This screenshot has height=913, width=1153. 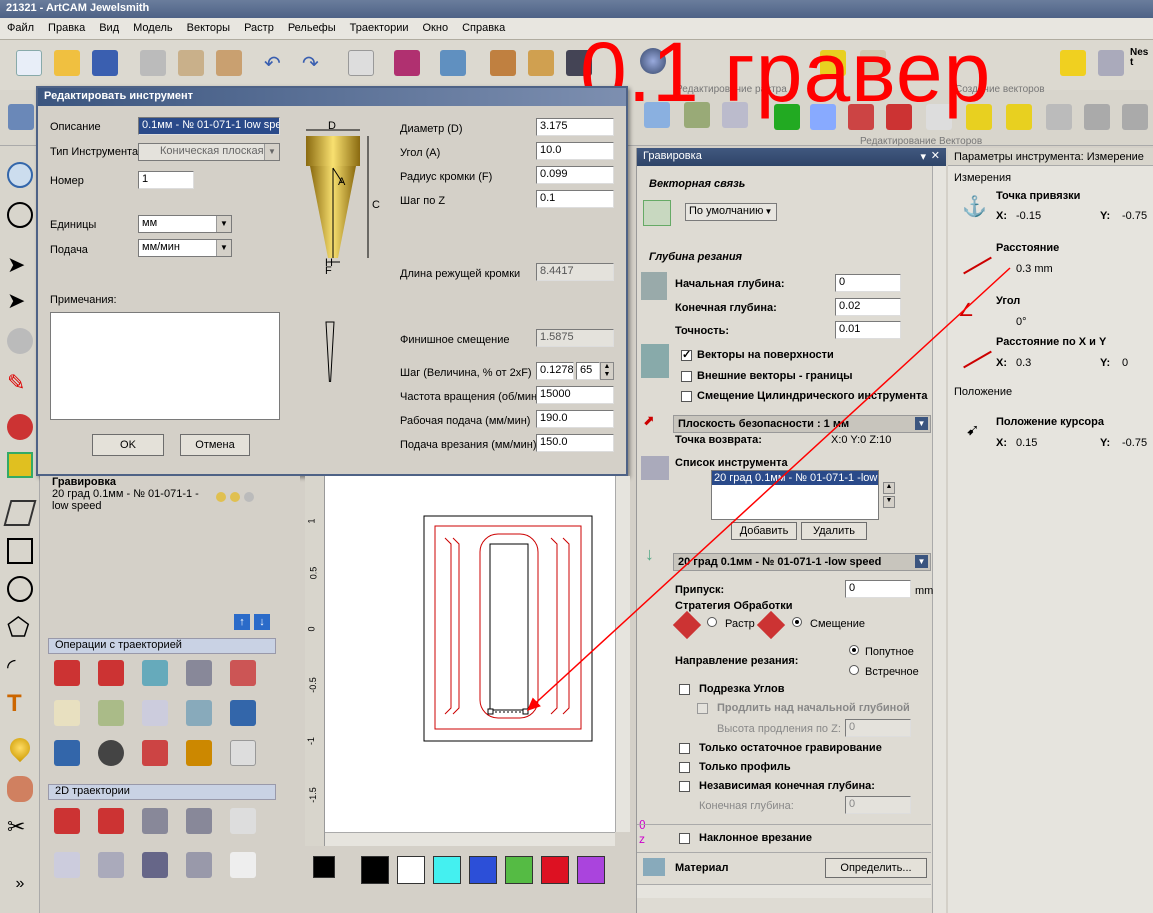 What do you see at coordinates (155, 753) in the screenshot?
I see `merge-icon` at bounding box center [155, 753].